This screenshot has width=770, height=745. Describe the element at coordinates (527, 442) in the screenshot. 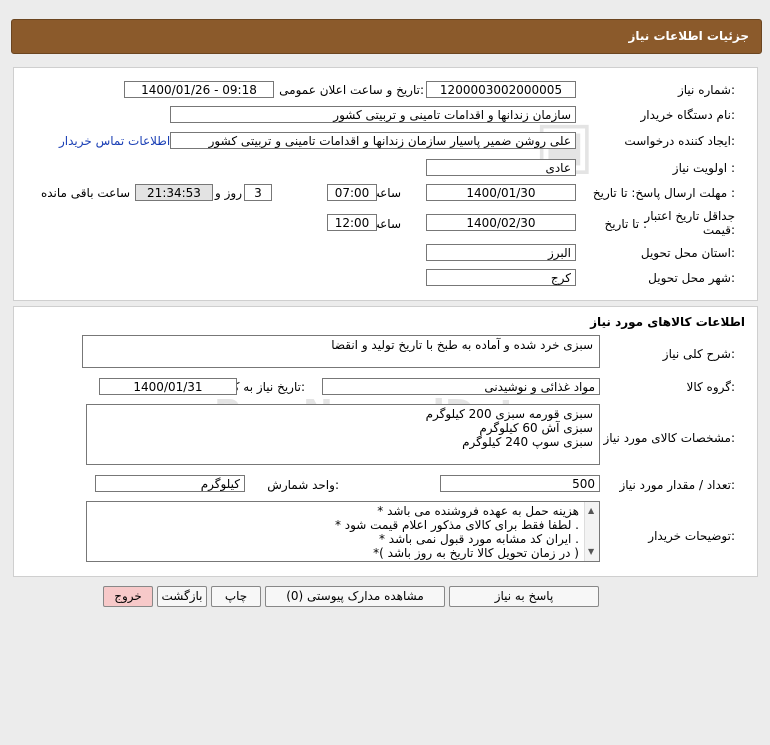

I see `spec-line: سبزی سوپ 240 کیلوگرم` at that location.